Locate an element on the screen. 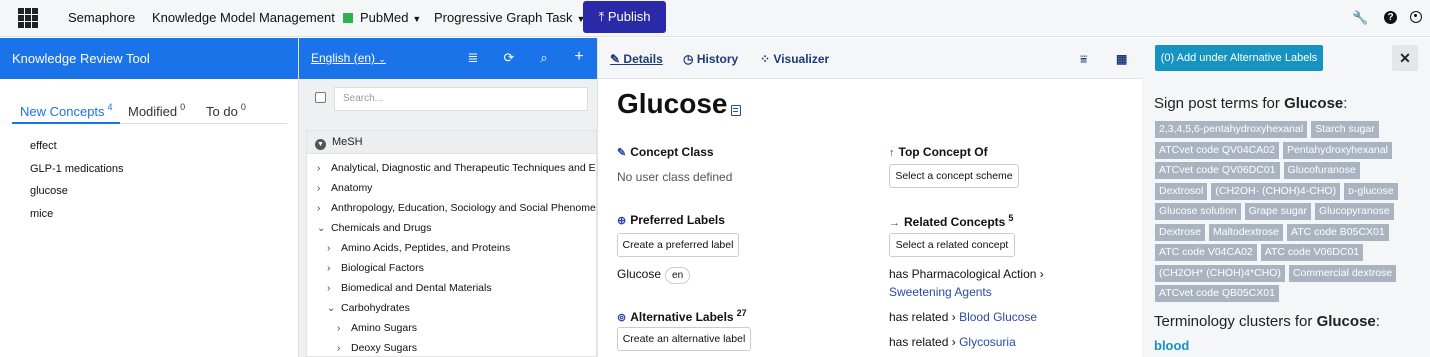 The image size is (1430, 357). signpost-term: 2,3,4,5,6-pentahydroxyhexanal is located at coordinates (1231, 129).